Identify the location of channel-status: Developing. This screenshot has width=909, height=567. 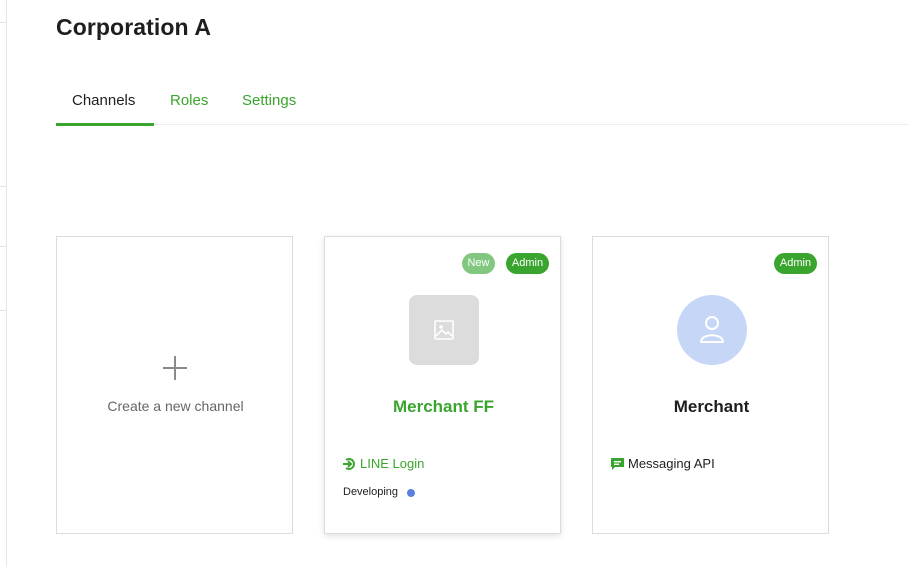
(371, 492).